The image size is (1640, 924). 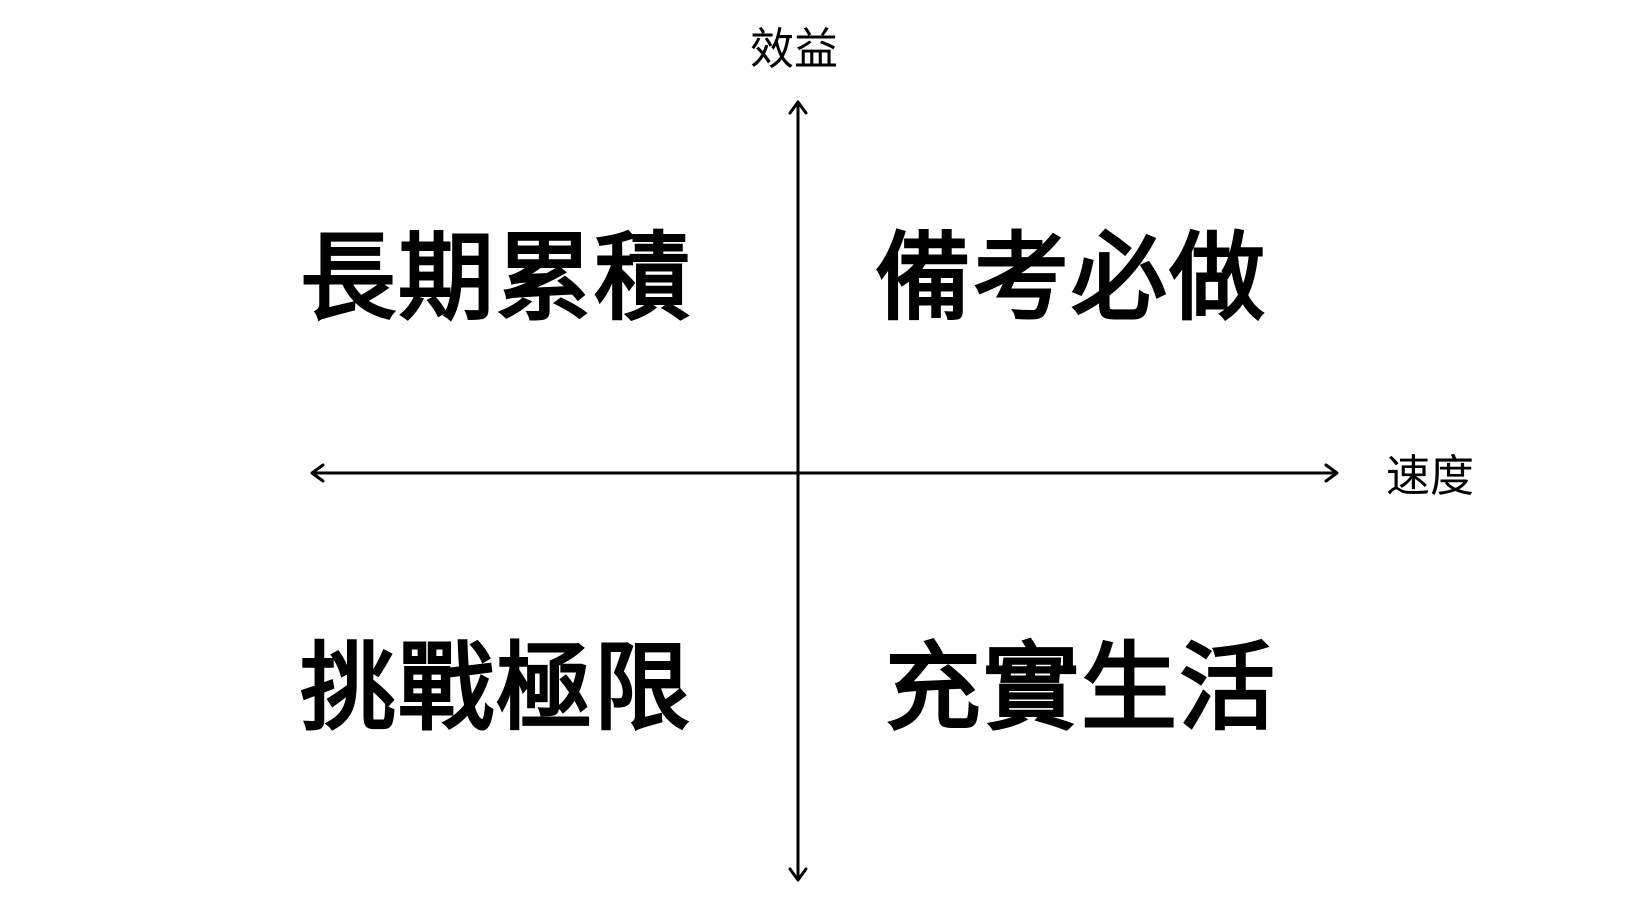 I want to click on x-axis-label: 速度, so click(x=1430, y=476).